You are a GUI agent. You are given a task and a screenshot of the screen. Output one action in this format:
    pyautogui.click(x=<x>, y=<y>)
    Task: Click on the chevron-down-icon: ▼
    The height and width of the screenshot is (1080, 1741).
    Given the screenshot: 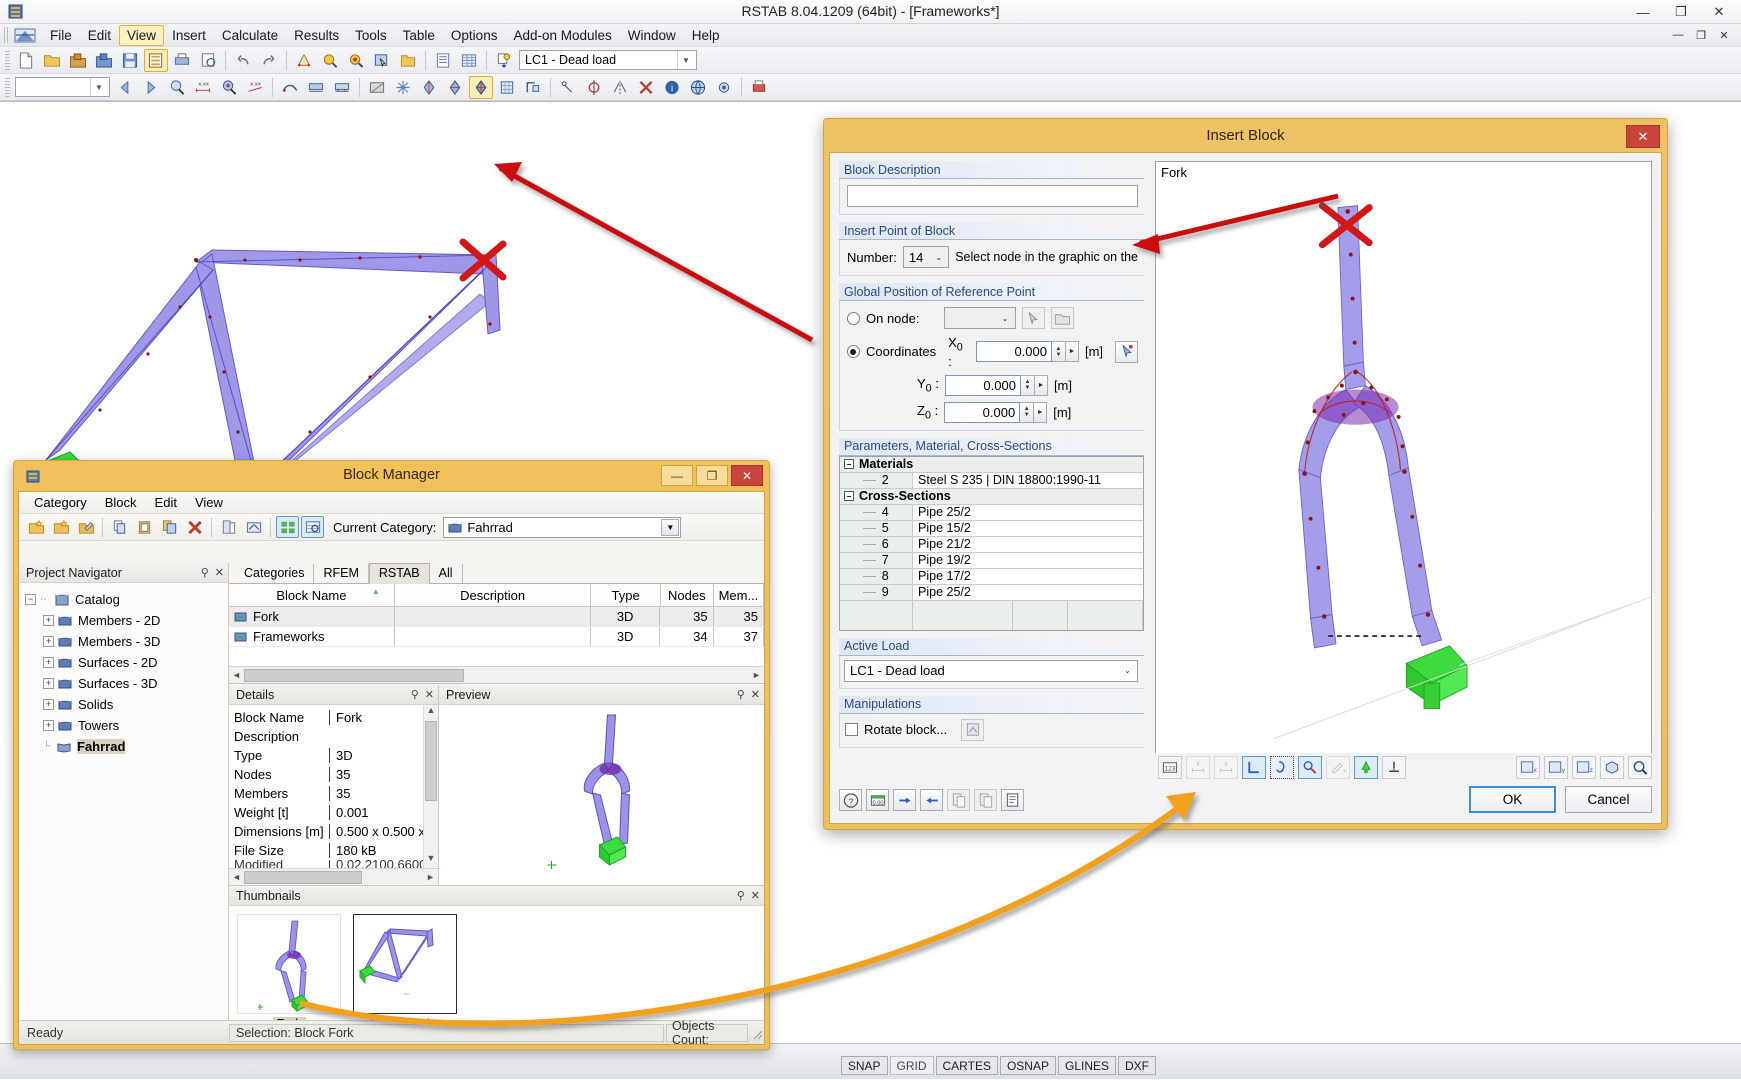 What is the action you would take?
    pyautogui.click(x=685, y=60)
    